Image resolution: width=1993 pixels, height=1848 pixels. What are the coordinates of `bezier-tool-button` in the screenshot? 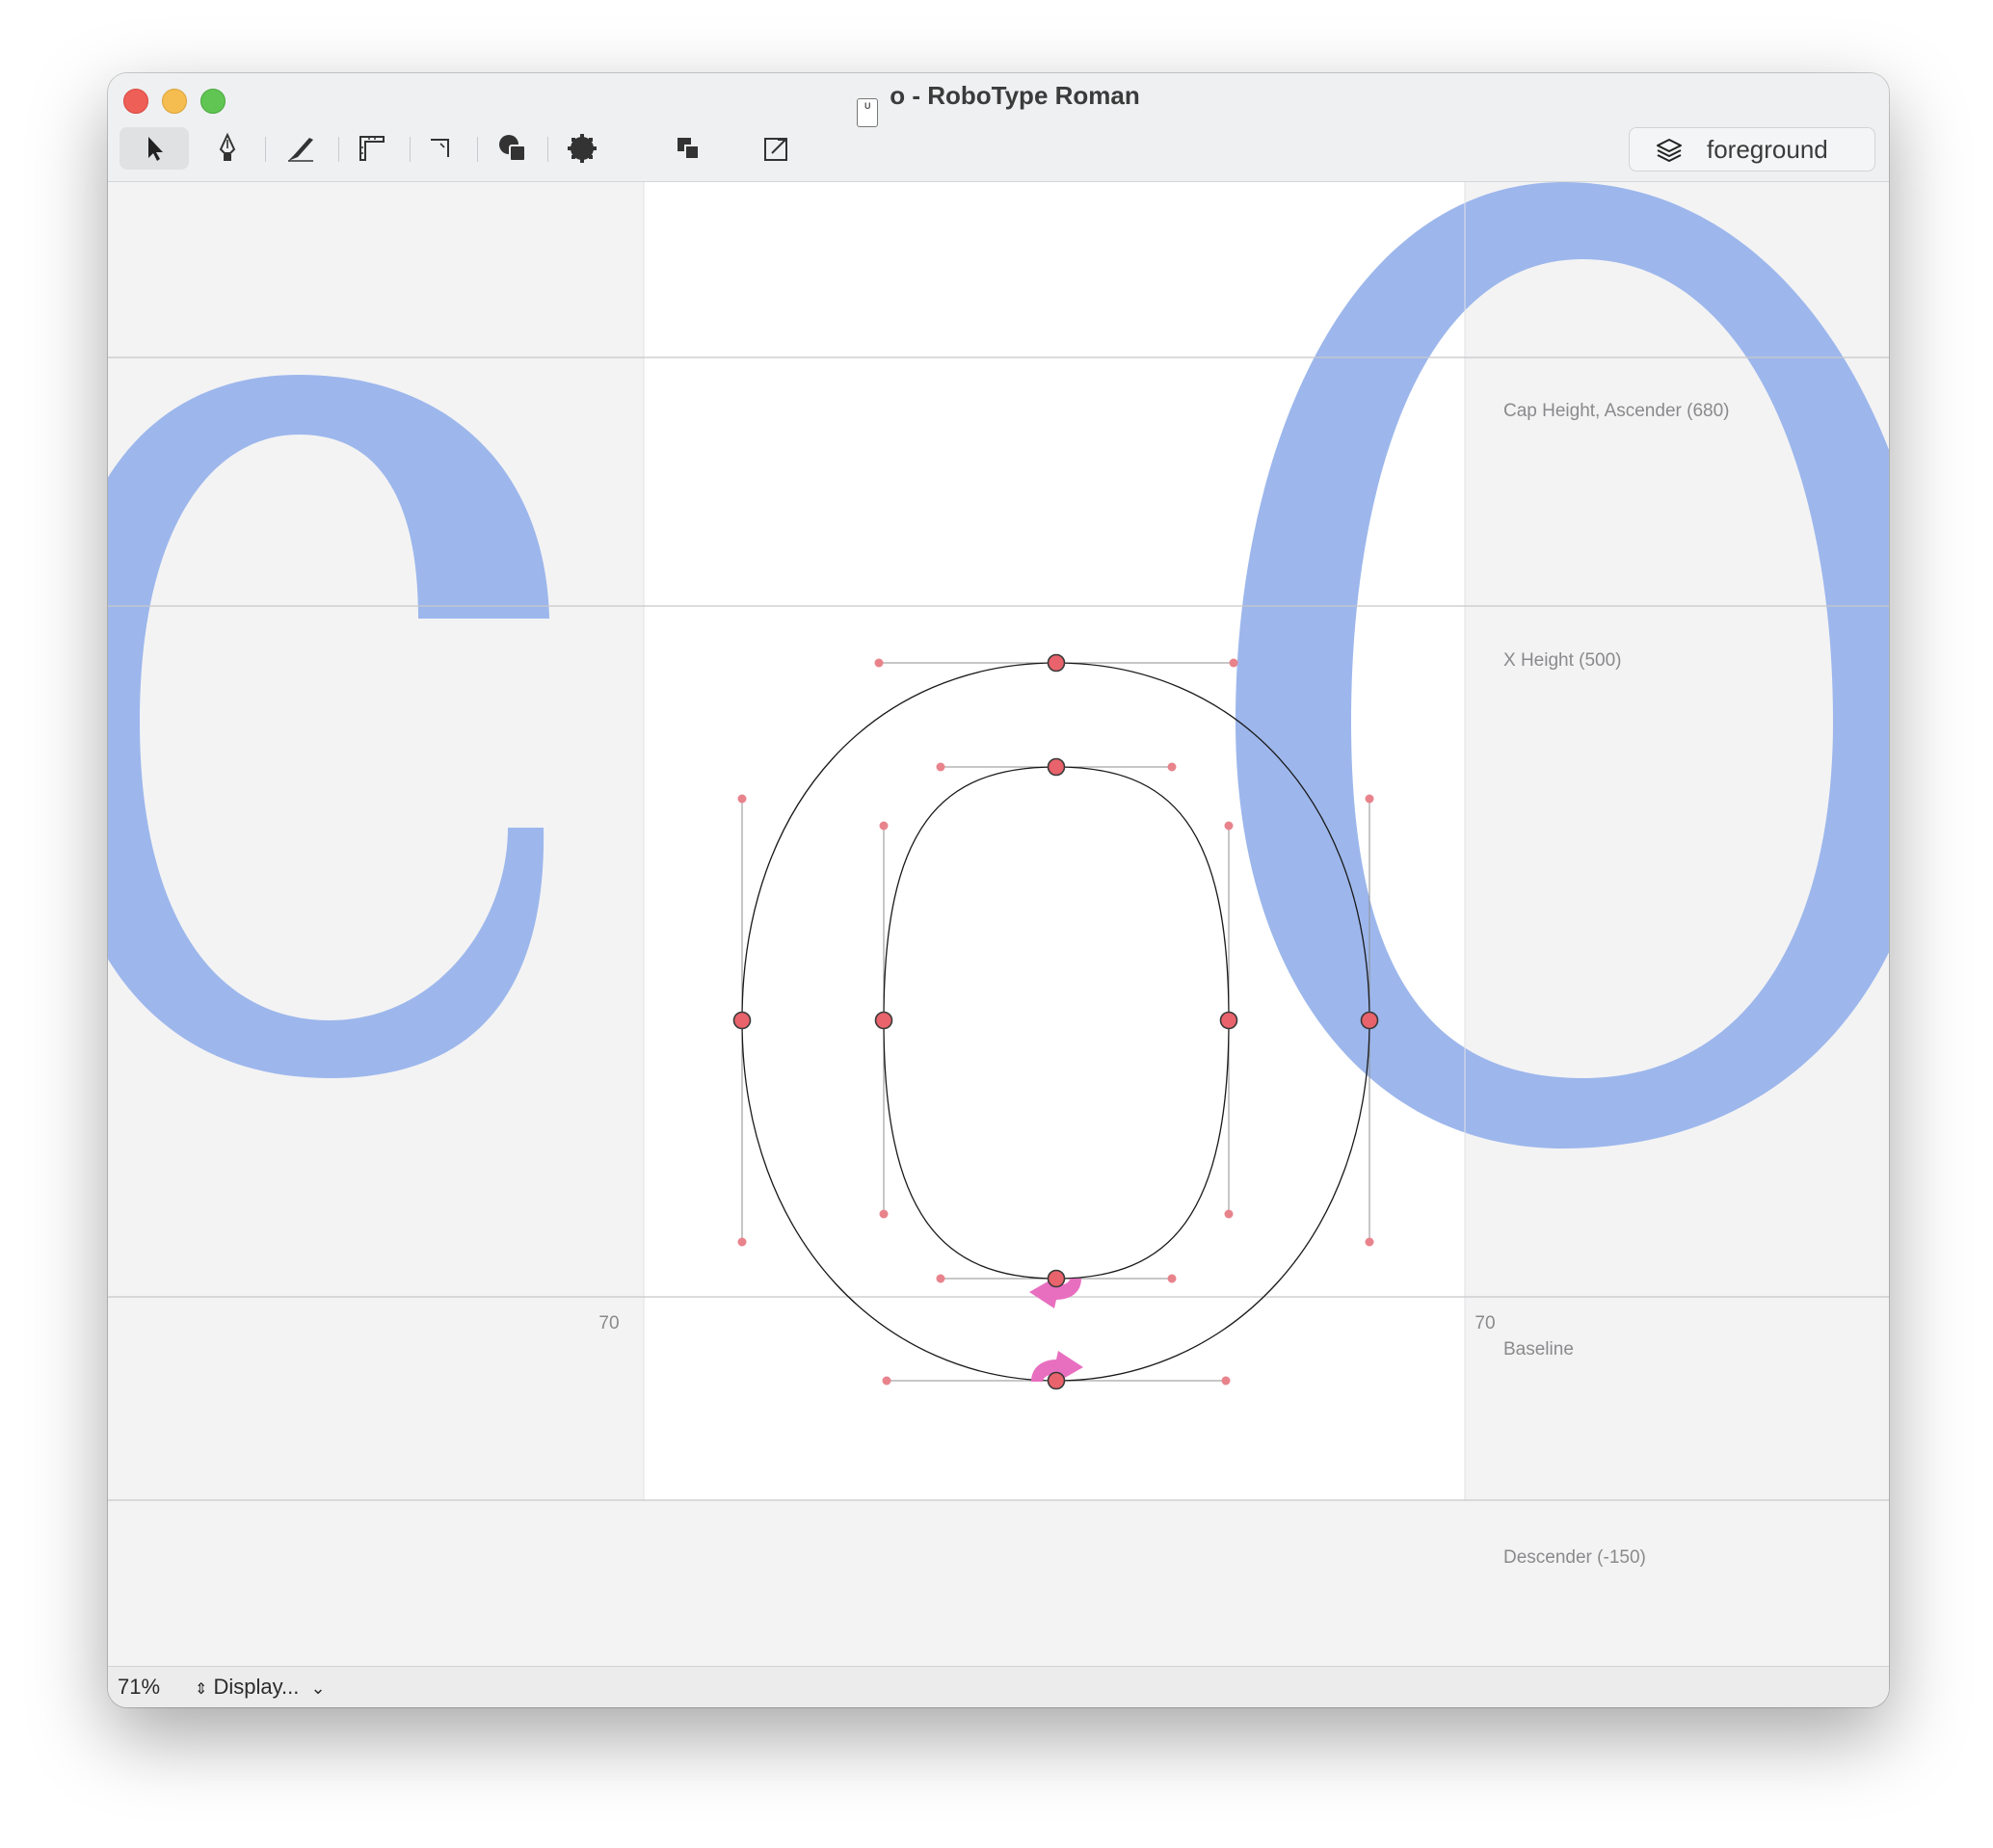 It's located at (227, 148).